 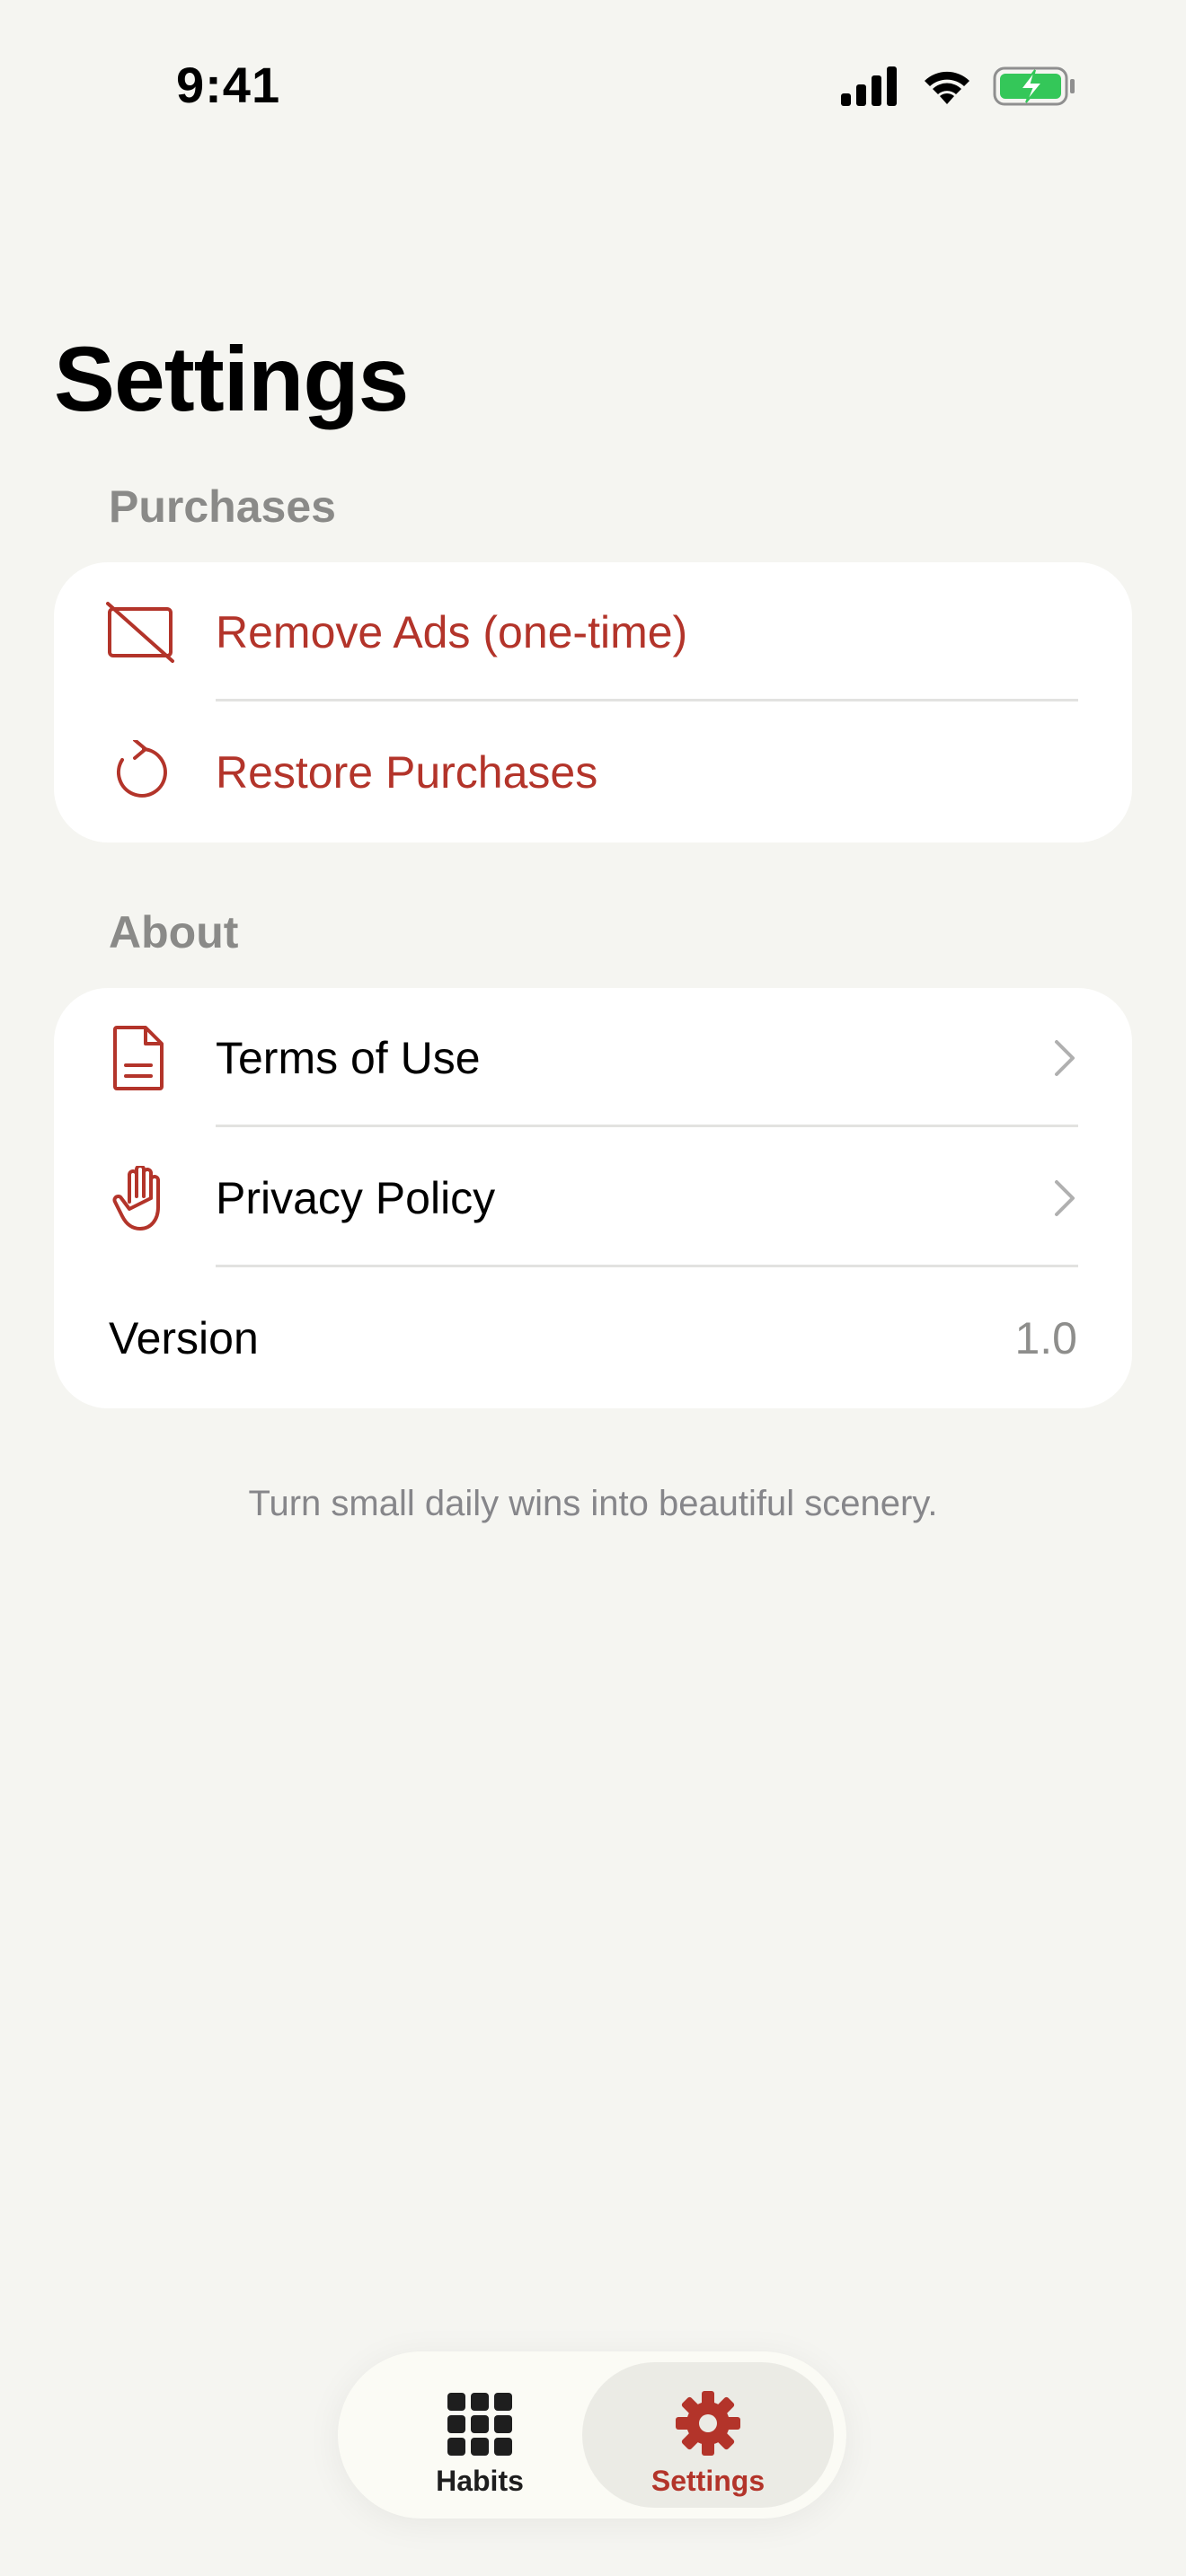 I want to click on privacy-policy-row: Privacy Policy, so click(x=593, y=1198).